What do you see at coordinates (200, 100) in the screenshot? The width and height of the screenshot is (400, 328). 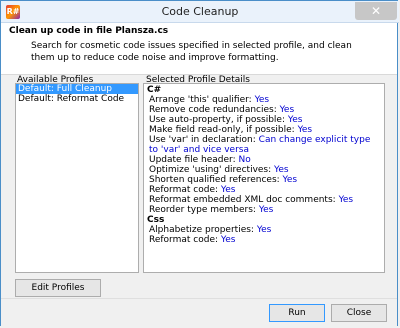 I see `detail-label: Arrange 'this' qualifier:` at bounding box center [200, 100].